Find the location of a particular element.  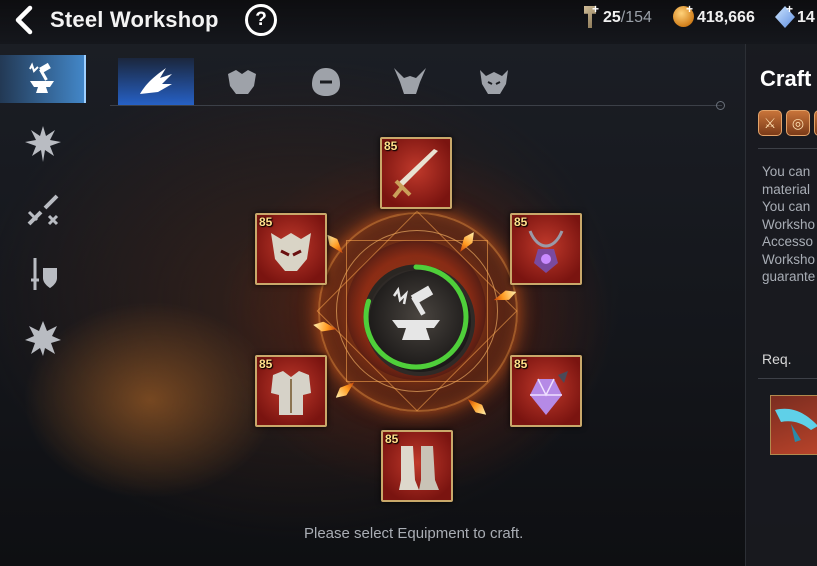

back-arrow-icon is located at coordinates (25, 20).